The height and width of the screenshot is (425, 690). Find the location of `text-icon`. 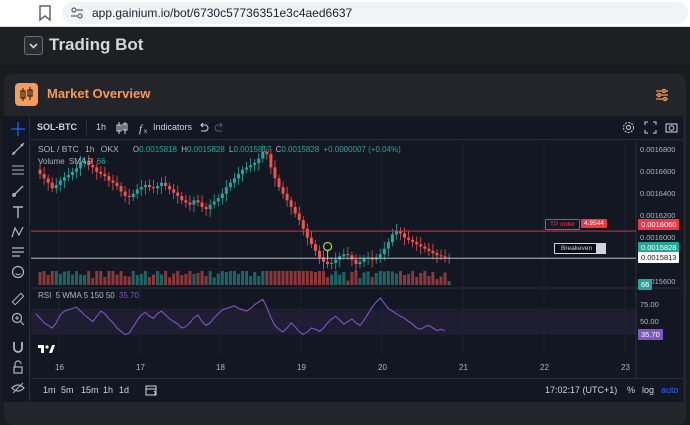

text-icon is located at coordinates (18, 212).